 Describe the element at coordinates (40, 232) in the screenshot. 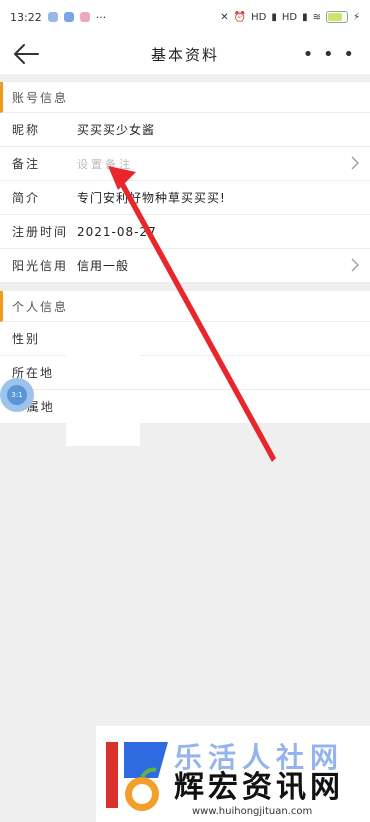

I see `register-time-label: 注册时间` at that location.